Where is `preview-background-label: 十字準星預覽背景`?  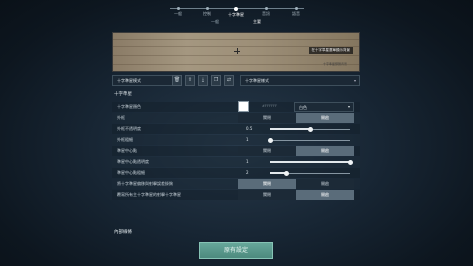
preview-background-label: 十字準星預覽背景 is located at coordinates (334, 64).